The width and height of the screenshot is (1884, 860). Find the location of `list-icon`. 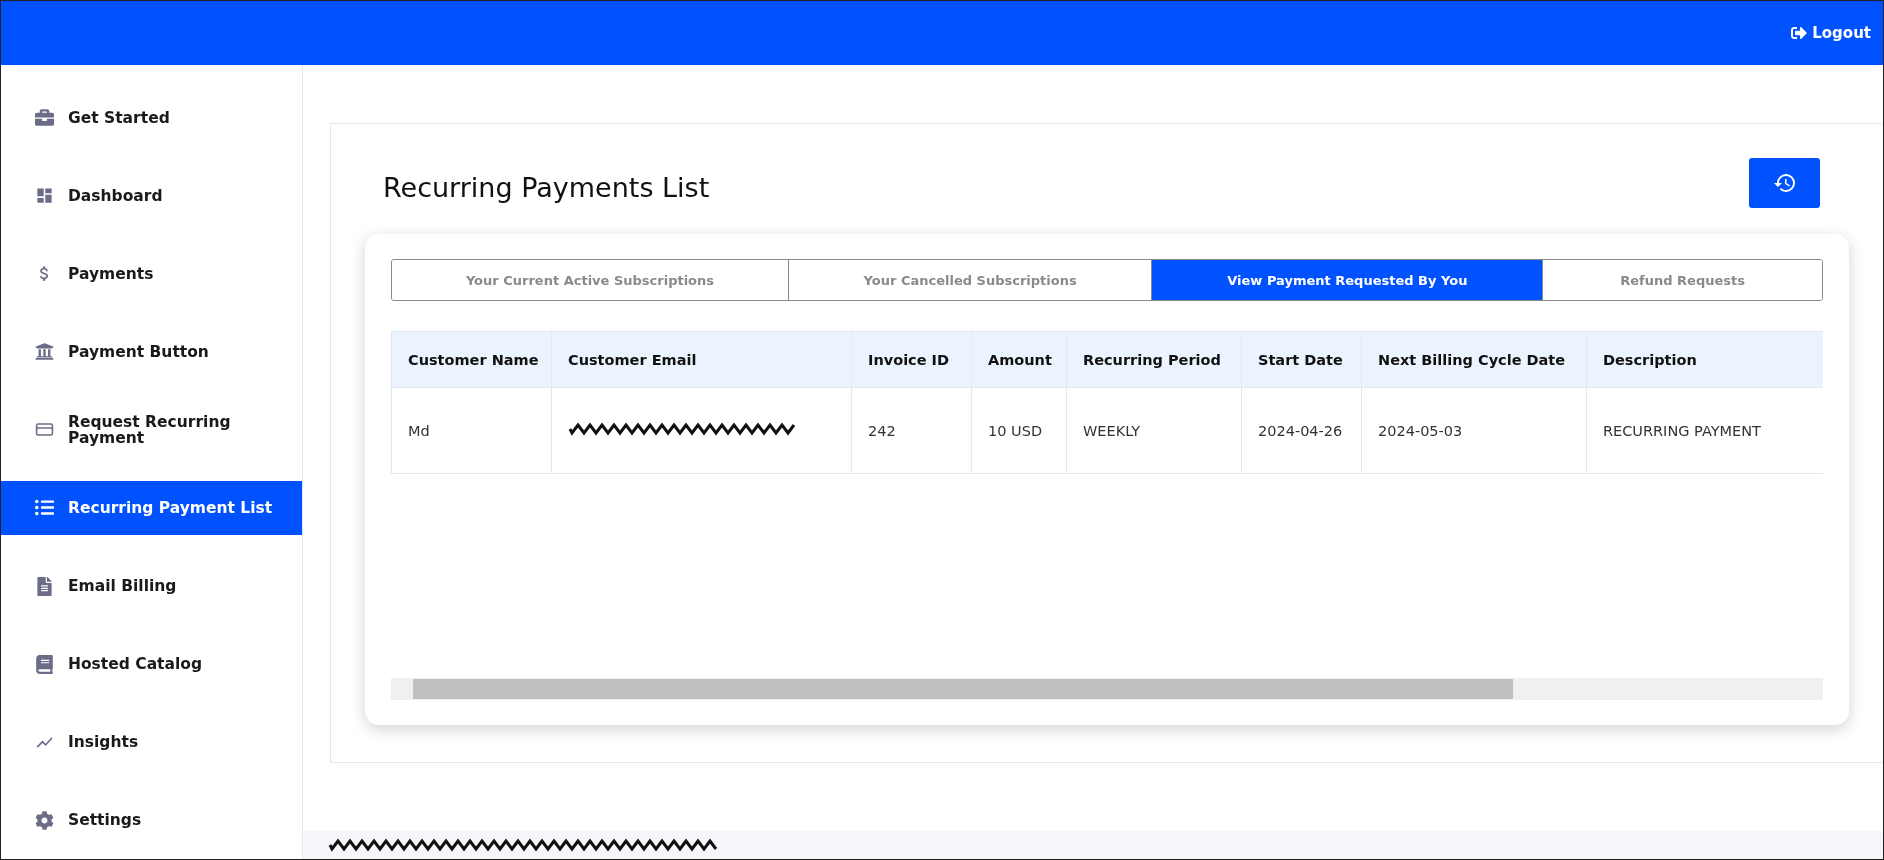

list-icon is located at coordinates (44, 508).